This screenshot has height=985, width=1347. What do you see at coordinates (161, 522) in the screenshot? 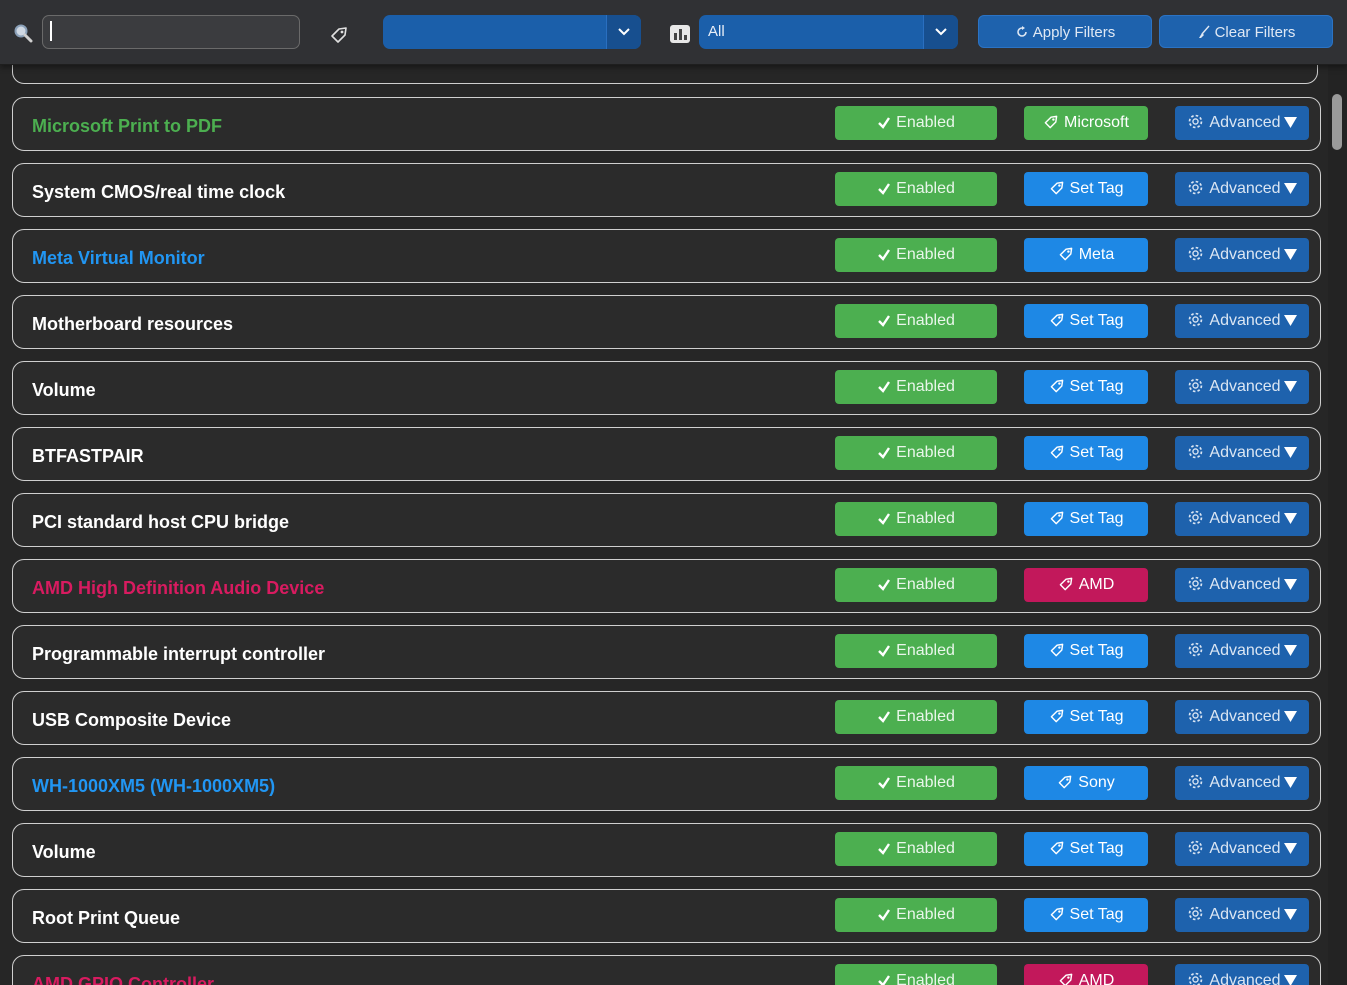
I see `device-name: PCI standard host CPU bridge` at bounding box center [161, 522].